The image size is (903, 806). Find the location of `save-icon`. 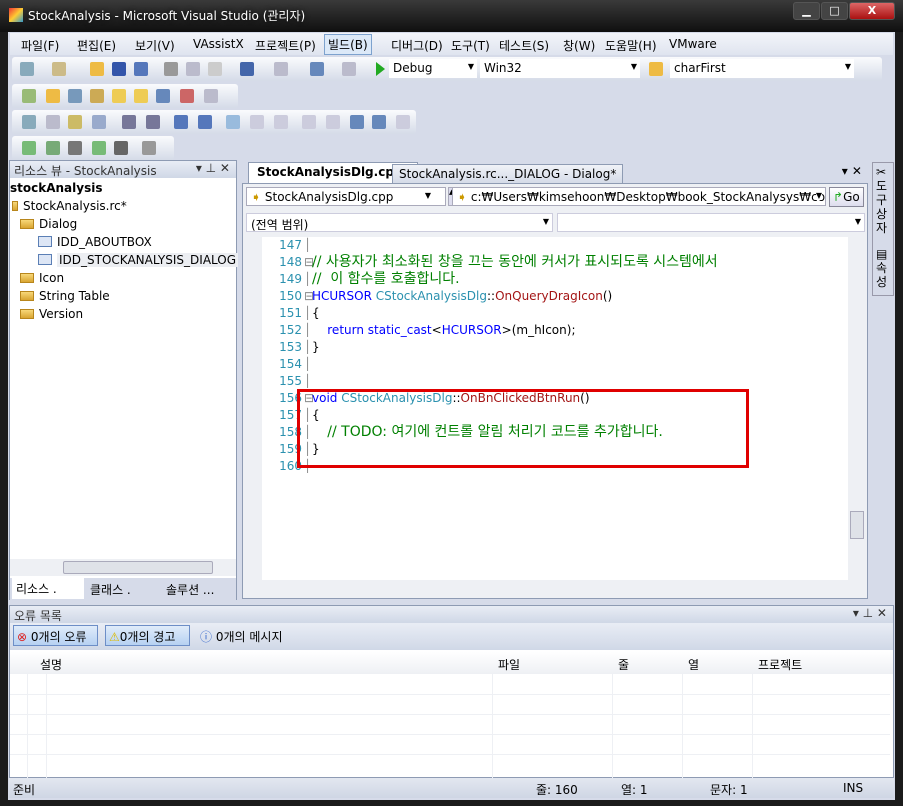

save-icon is located at coordinates (119, 69).